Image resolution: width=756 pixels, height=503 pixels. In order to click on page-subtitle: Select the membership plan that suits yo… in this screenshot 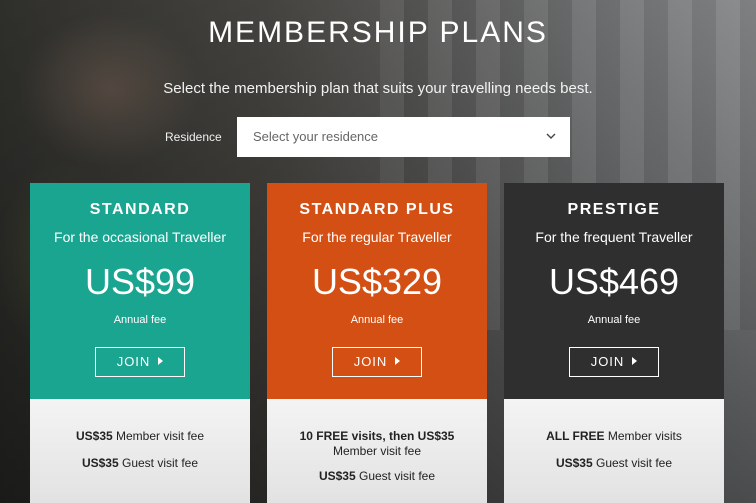, I will do `click(378, 88)`.